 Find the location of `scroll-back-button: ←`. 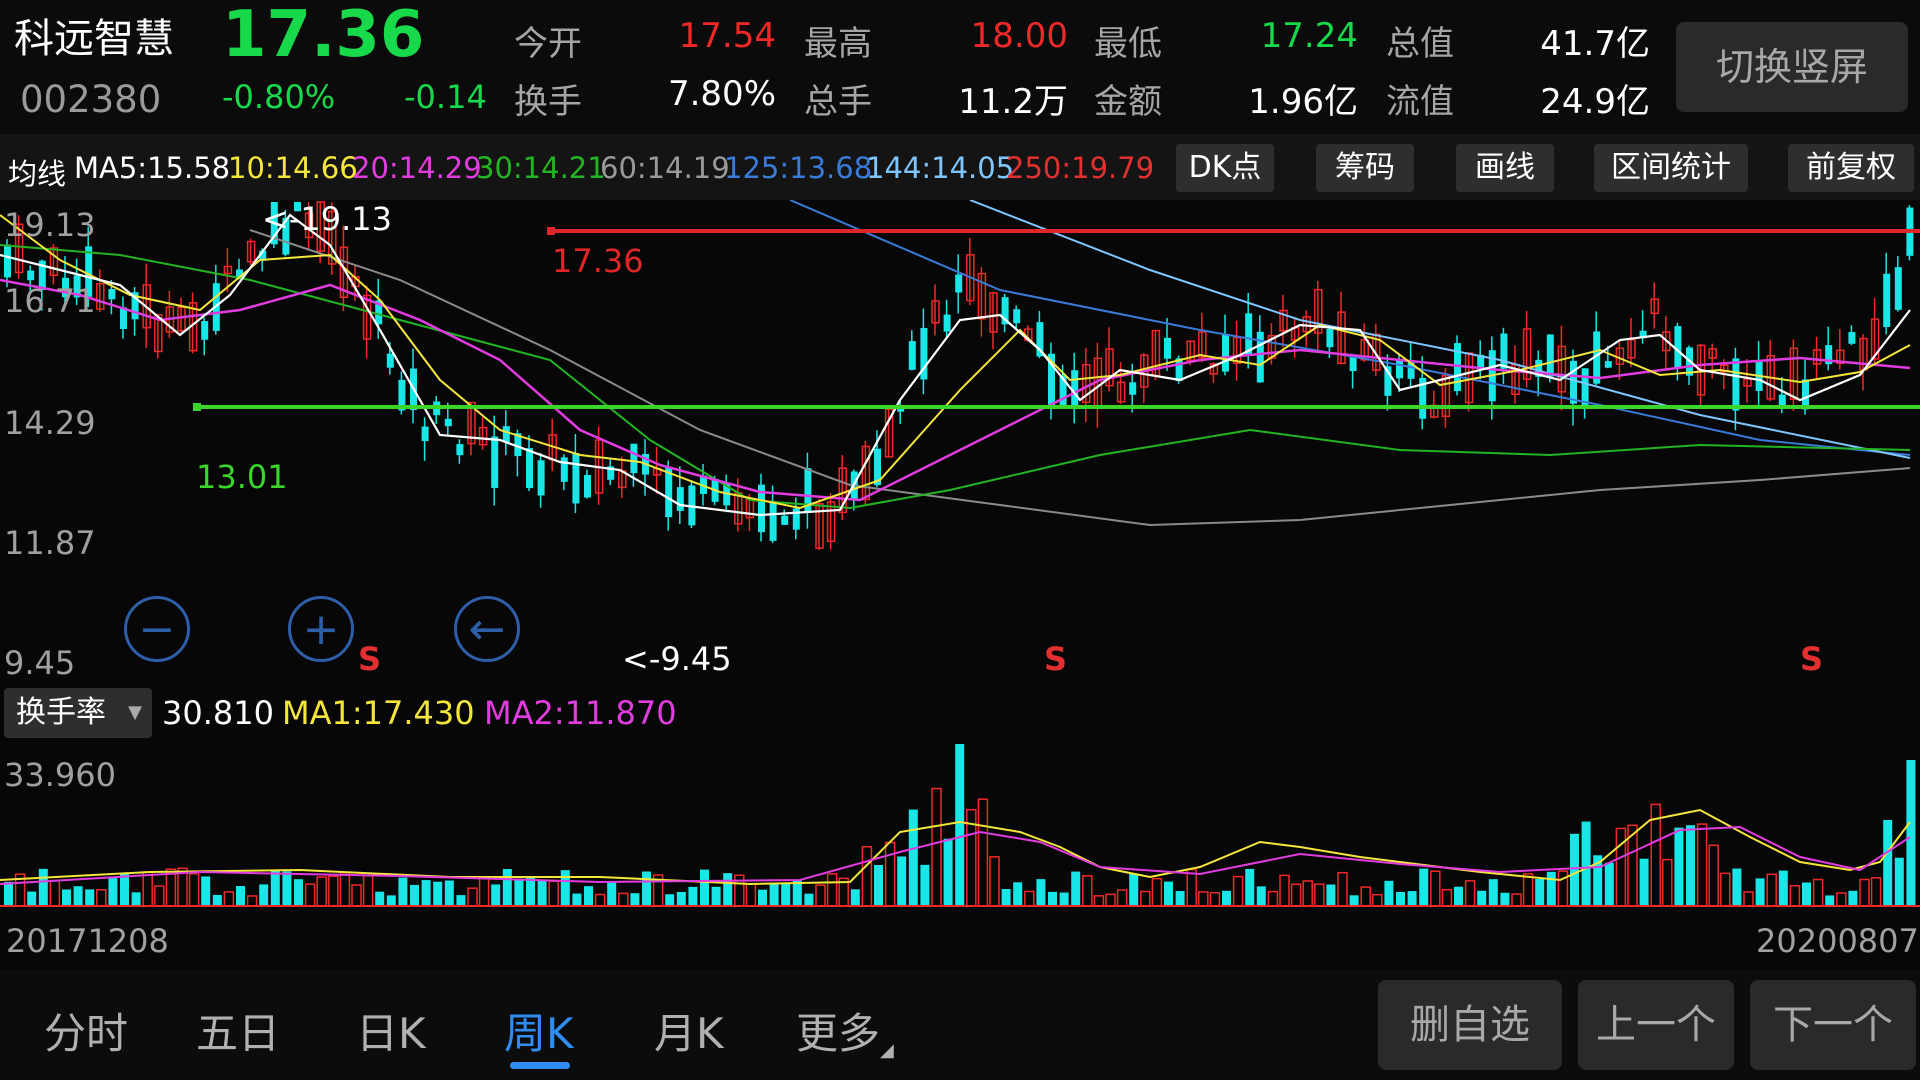

scroll-back-button: ← is located at coordinates (487, 629).